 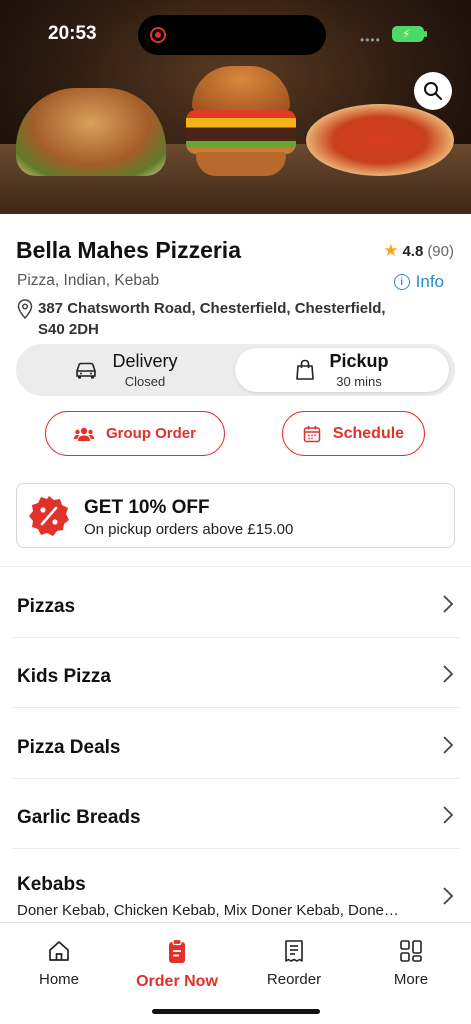 I want to click on shopping-bag-icon, so click(x=305, y=369).